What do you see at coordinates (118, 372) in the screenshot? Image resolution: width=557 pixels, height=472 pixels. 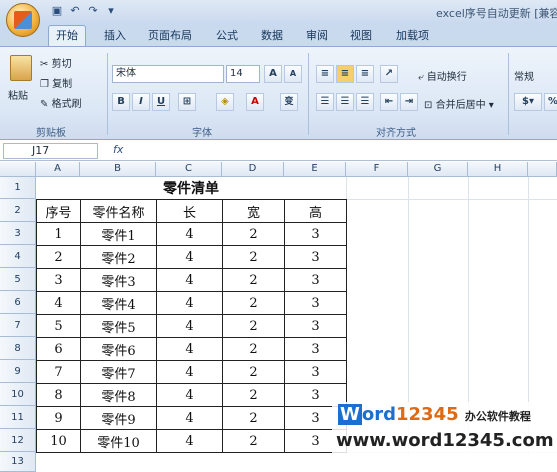 I see `table-cell: 零件7` at bounding box center [118, 372].